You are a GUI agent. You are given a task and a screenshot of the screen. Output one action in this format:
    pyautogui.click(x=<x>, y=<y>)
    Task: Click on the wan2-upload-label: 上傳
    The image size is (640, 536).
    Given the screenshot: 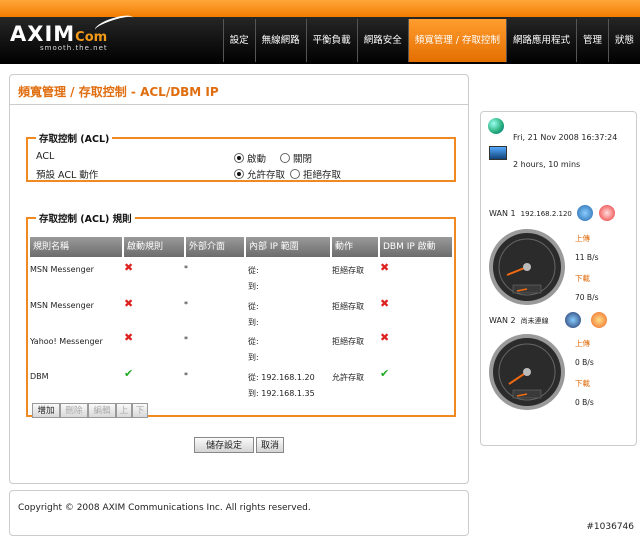 What is the action you would take?
    pyautogui.click(x=582, y=343)
    